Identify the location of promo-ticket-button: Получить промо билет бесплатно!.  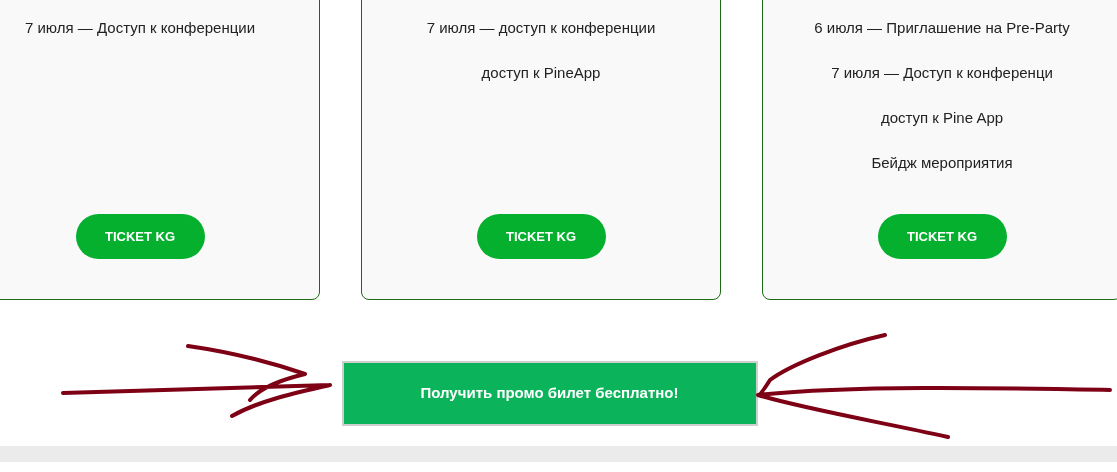
(549, 393).